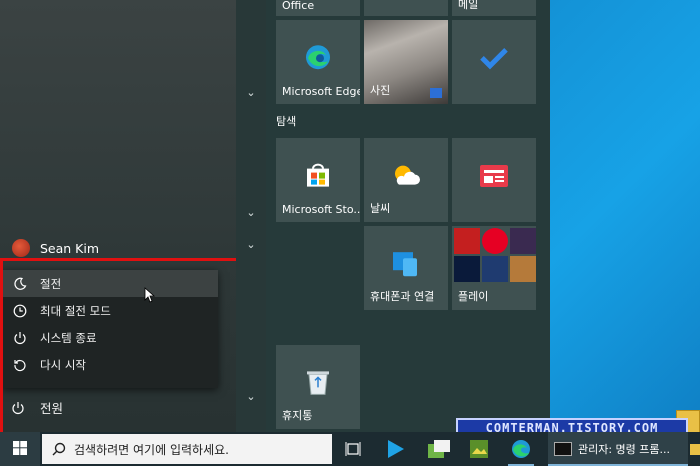 This screenshot has height=466, width=700. Describe the element at coordinates (563, 449) in the screenshot. I see `command-prompt-icon` at that location.